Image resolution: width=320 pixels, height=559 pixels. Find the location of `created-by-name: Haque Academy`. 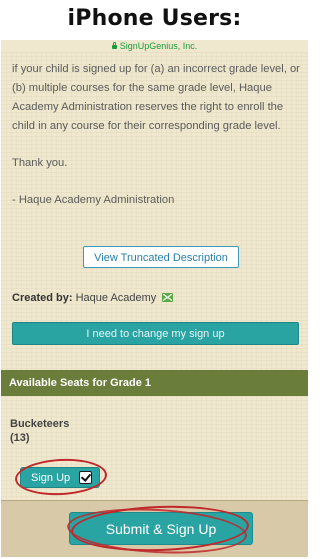

created-by-name: Haque Academy is located at coordinates (116, 298).